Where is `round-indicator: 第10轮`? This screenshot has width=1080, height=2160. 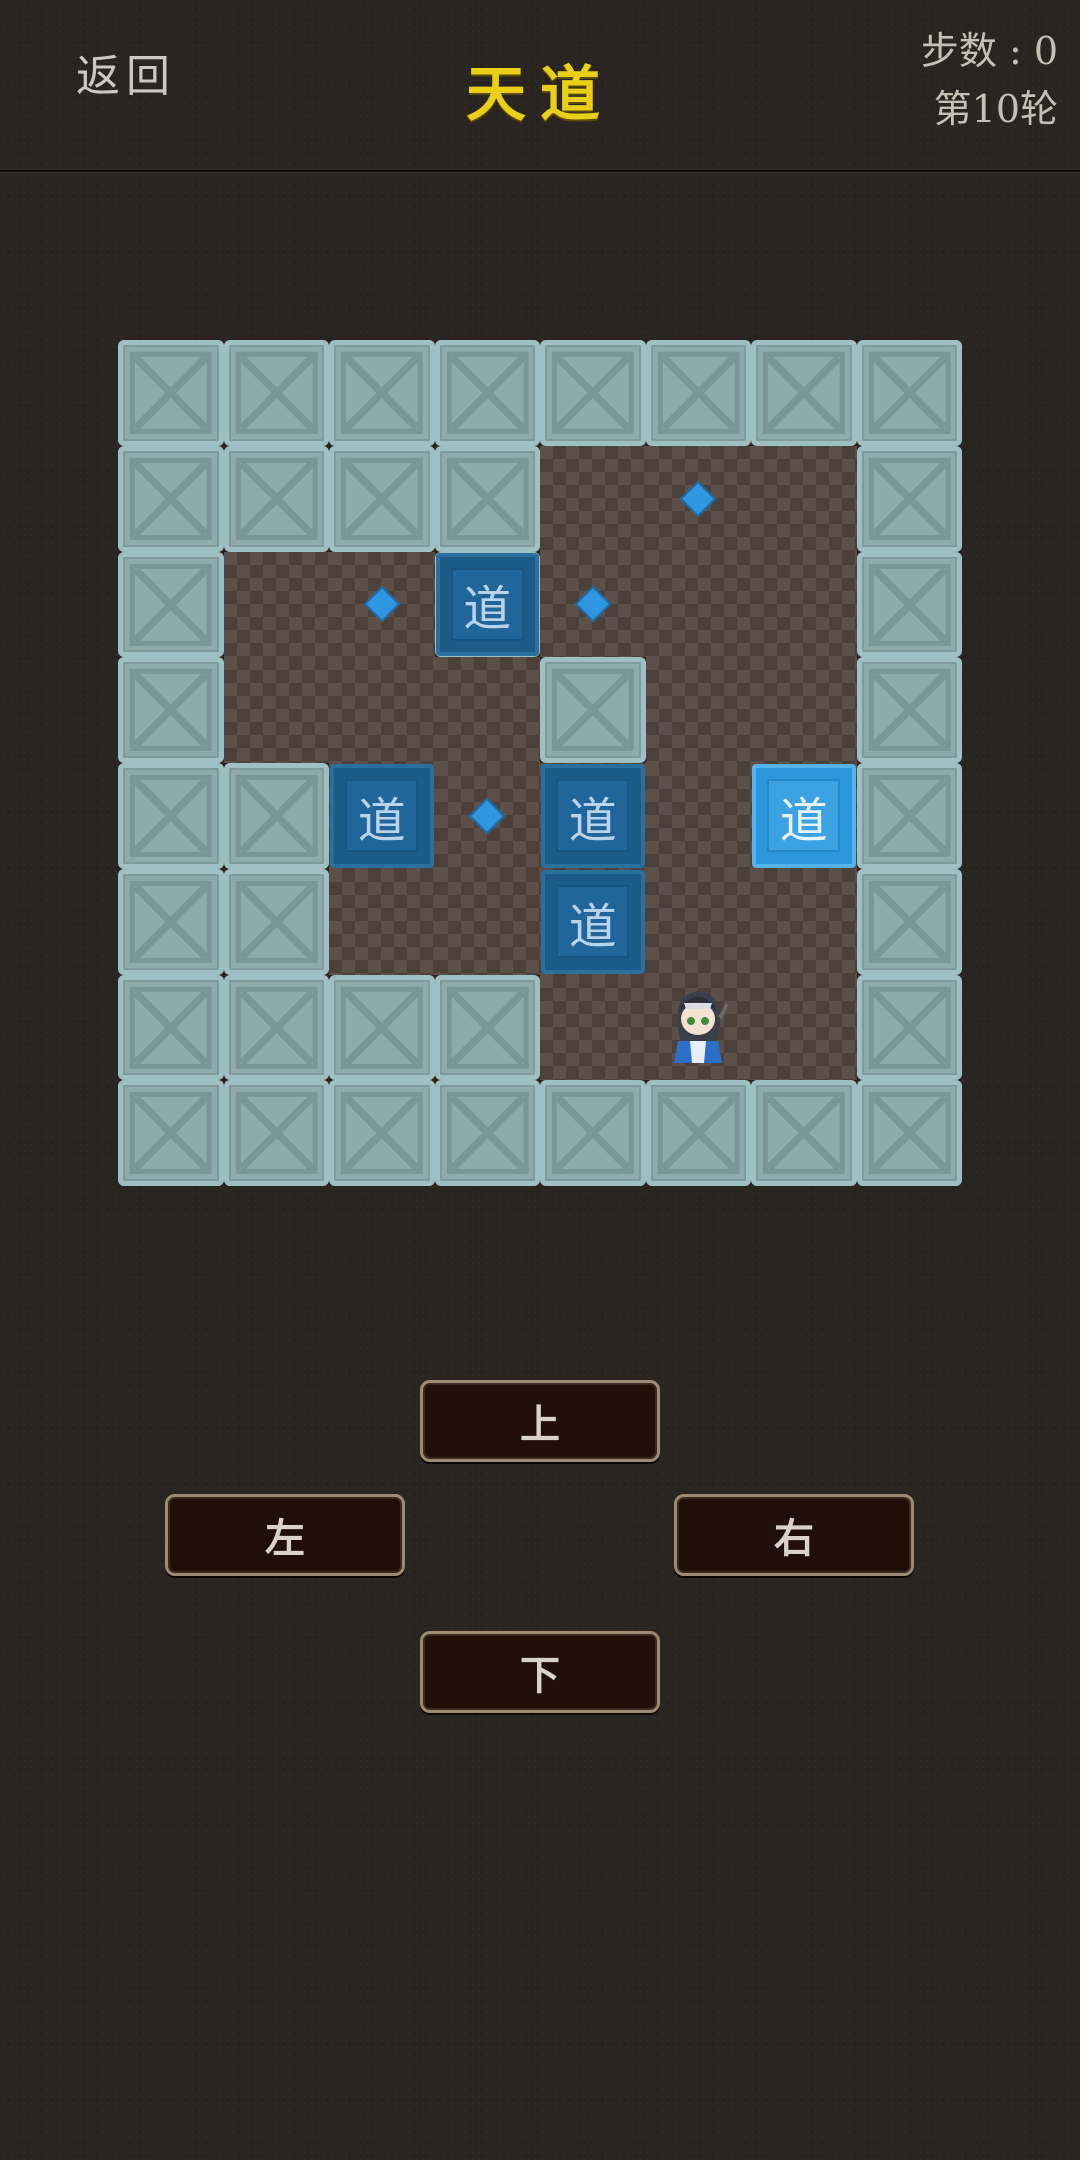
round-indicator: 第10轮 is located at coordinates (995, 109).